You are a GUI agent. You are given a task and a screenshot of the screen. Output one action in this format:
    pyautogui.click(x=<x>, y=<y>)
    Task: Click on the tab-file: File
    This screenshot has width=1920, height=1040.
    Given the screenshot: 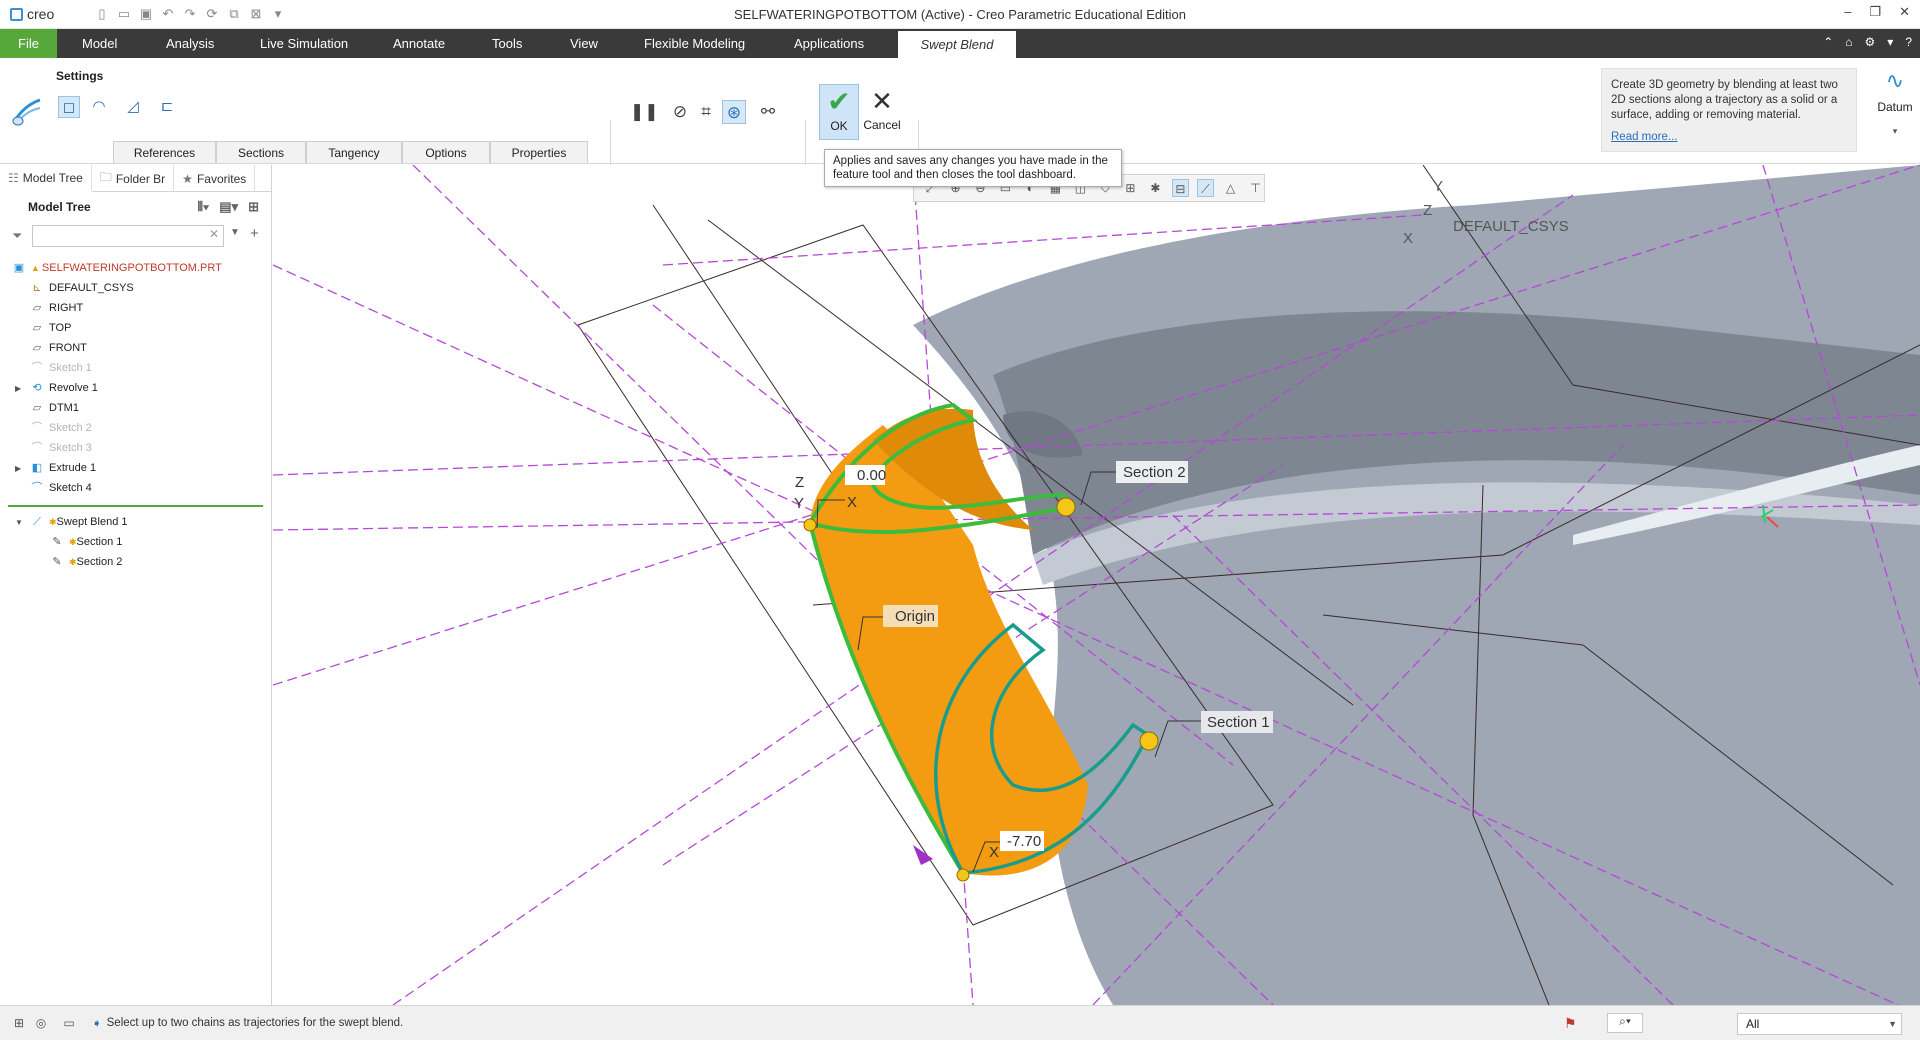 What is the action you would take?
    pyautogui.click(x=28, y=43)
    